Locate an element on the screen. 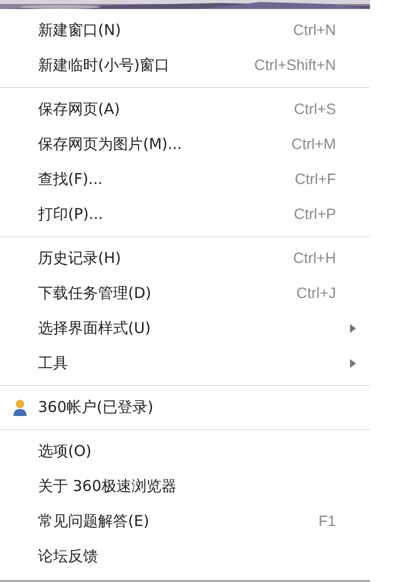  menu-item: 选择界面样式(U) is located at coordinates (185, 328).